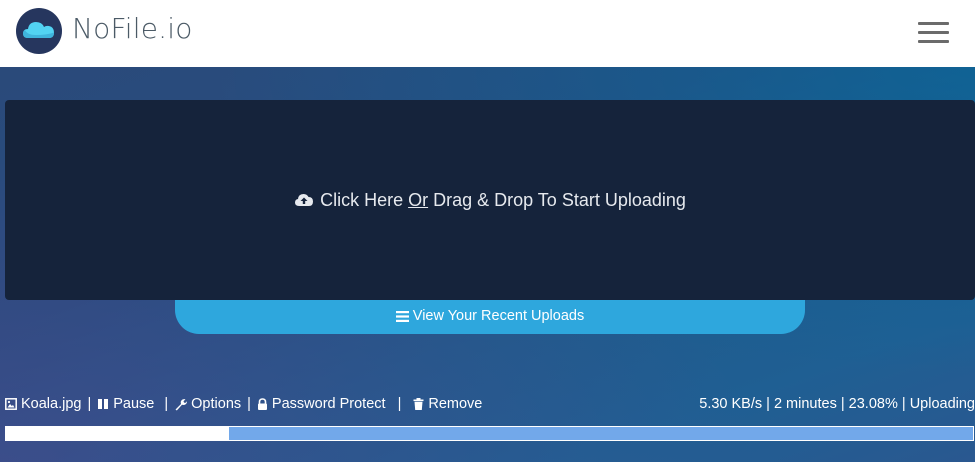 Image resolution: width=975 pixels, height=462 pixels. Describe the element at coordinates (39, 31) in the screenshot. I see `cloud-logo-icon` at that location.